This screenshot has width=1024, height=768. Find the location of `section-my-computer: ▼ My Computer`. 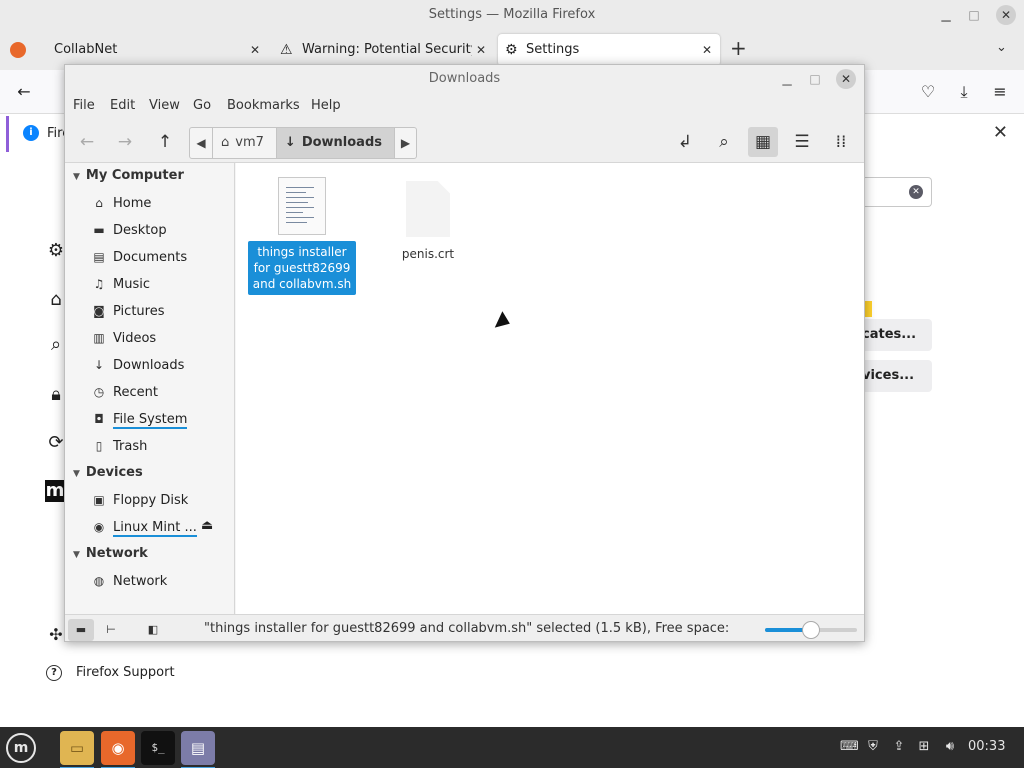

section-my-computer: ▼ My Computer is located at coordinates (128, 176).